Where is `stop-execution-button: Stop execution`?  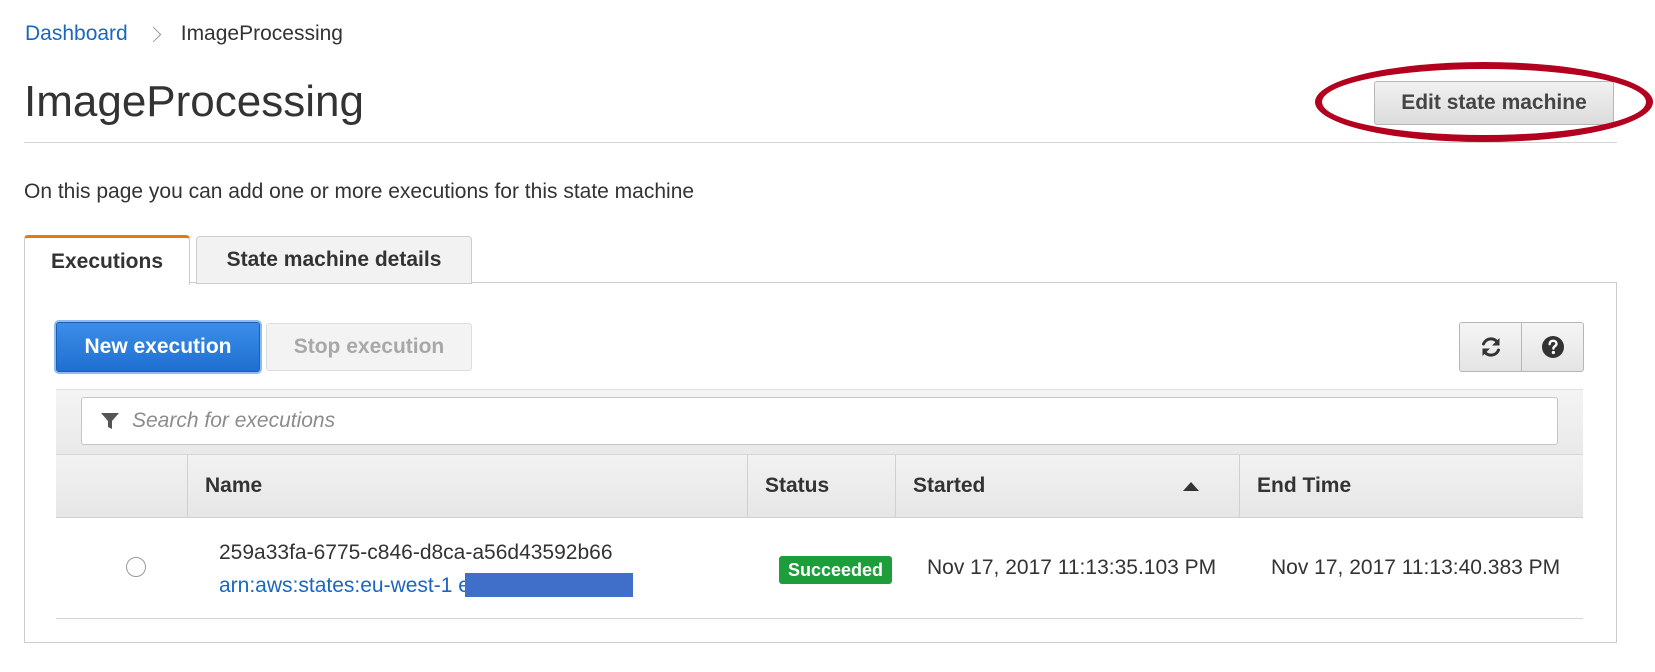
stop-execution-button: Stop execution is located at coordinates (369, 347).